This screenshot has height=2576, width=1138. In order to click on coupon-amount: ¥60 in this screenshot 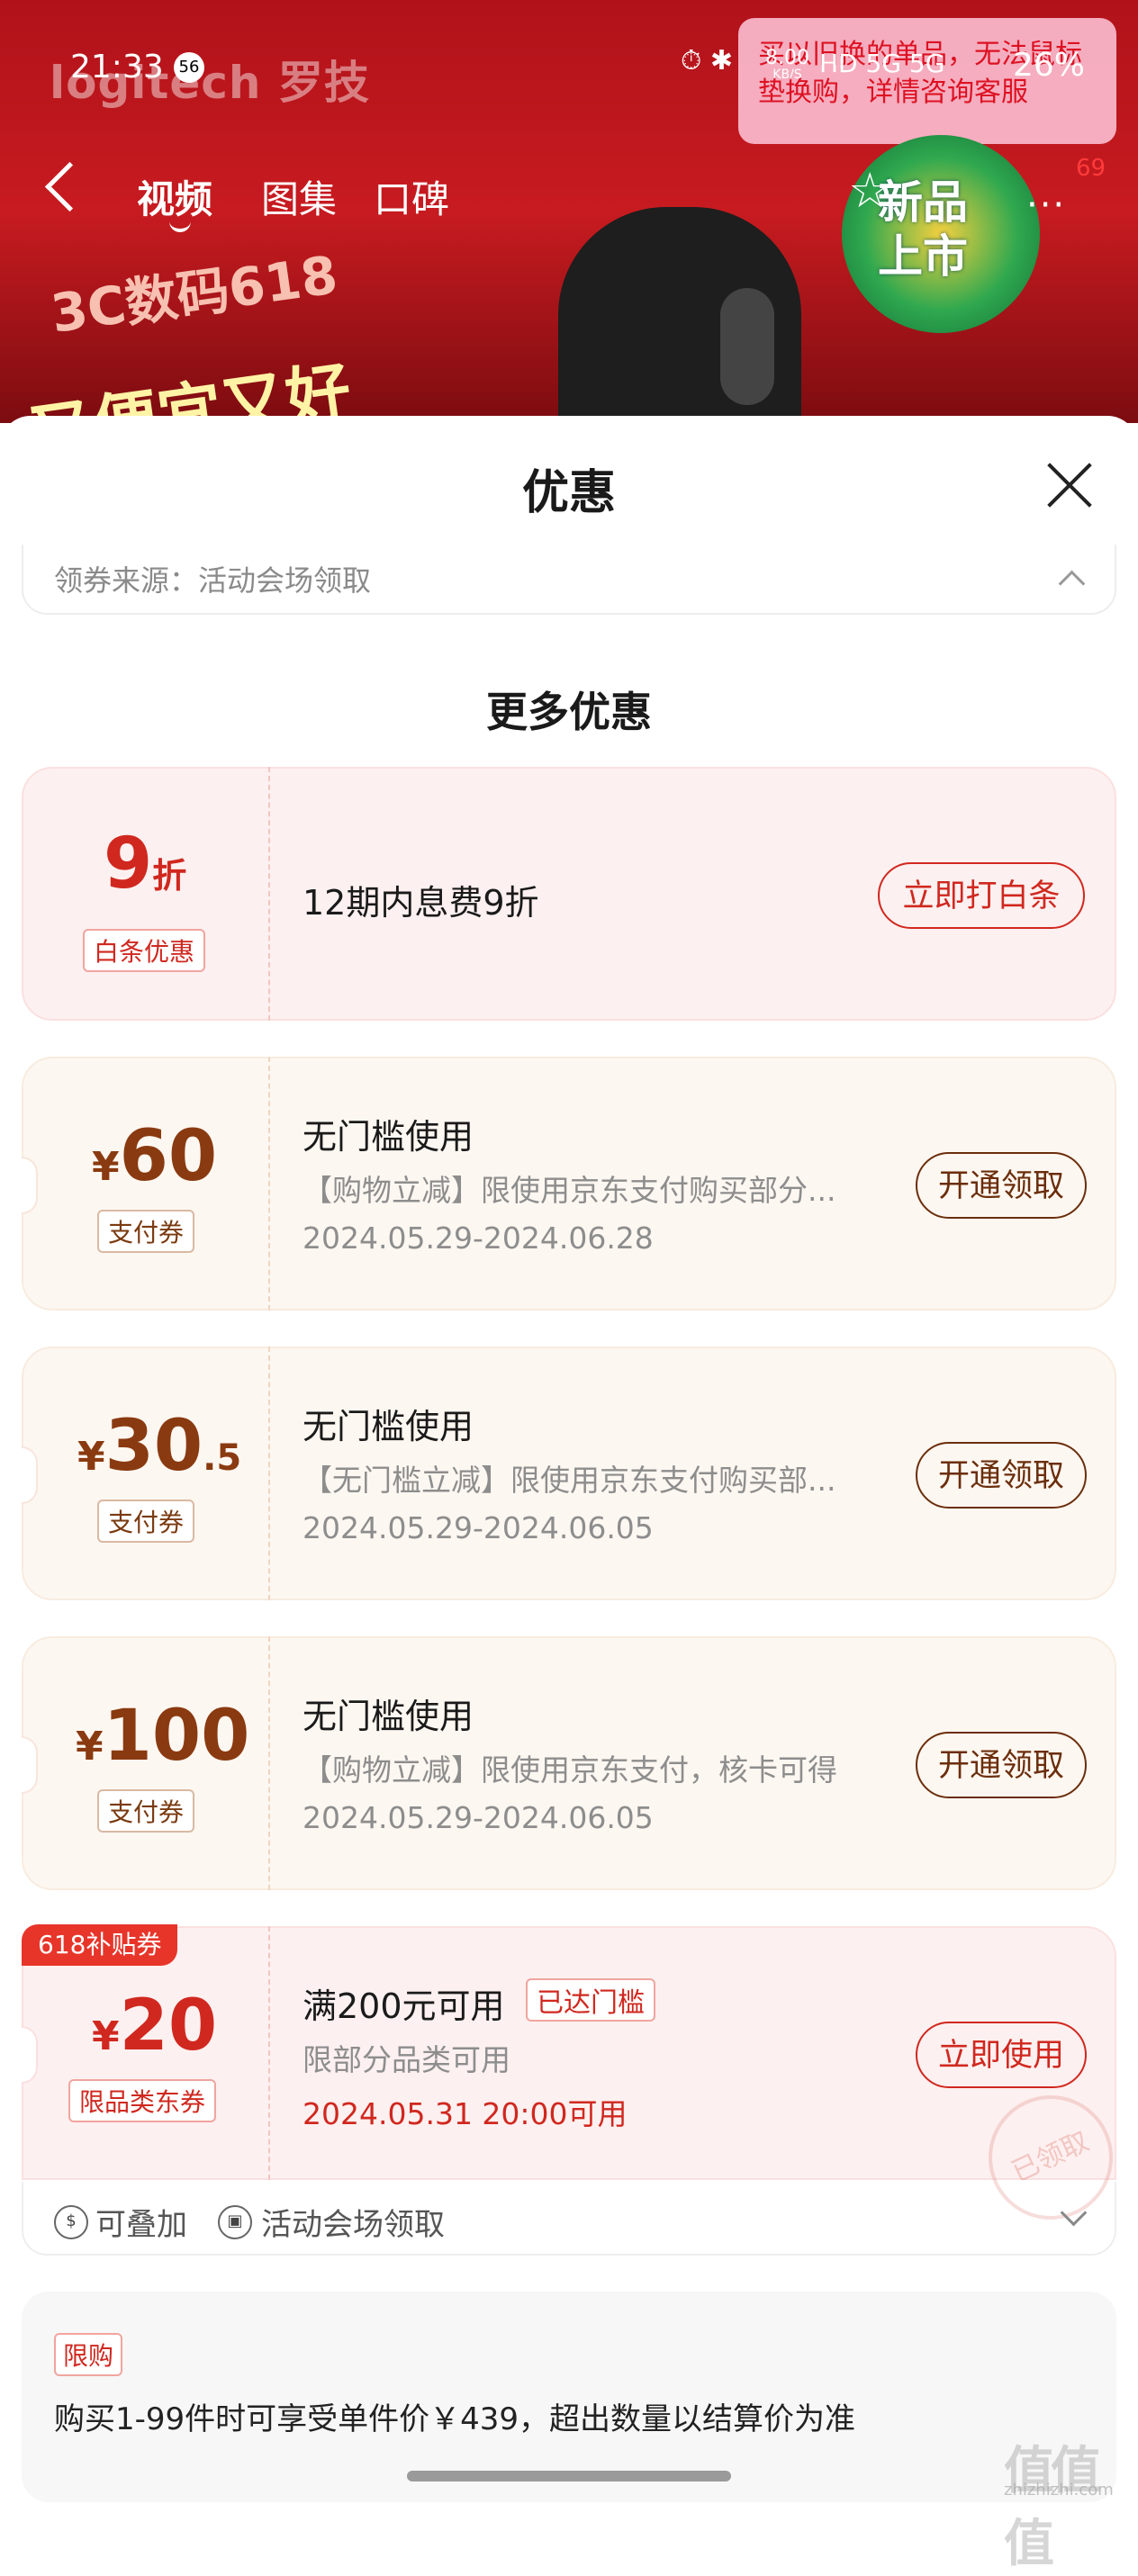, I will do `click(154, 1156)`.